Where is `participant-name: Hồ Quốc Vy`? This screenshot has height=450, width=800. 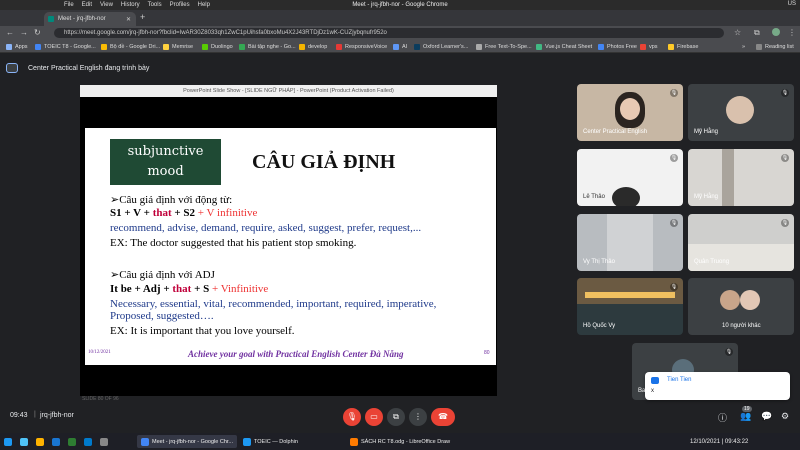
participant-name: Hồ Quốc Vy is located at coordinates (599, 326).